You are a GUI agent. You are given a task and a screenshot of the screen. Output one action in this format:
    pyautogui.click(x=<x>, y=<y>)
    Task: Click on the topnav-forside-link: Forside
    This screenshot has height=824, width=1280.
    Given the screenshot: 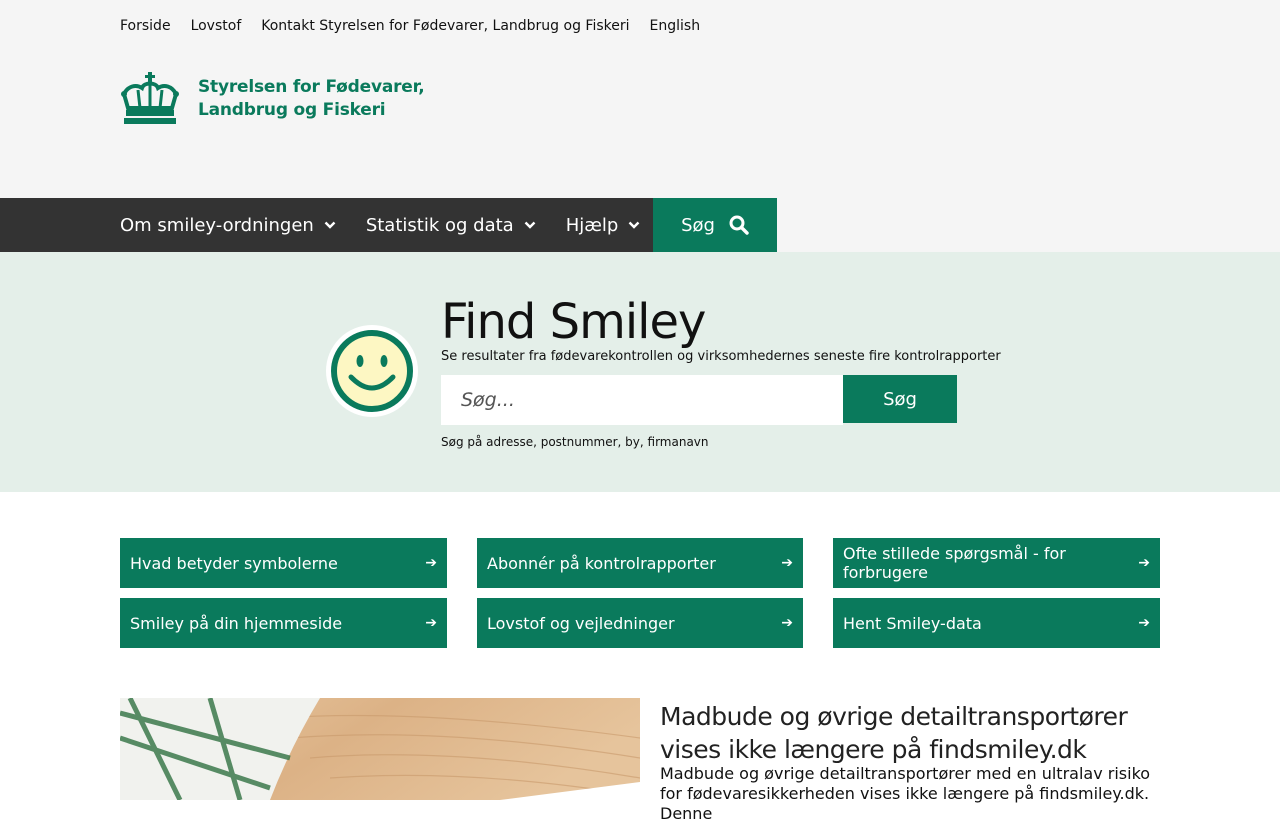 What is the action you would take?
    pyautogui.click(x=145, y=26)
    